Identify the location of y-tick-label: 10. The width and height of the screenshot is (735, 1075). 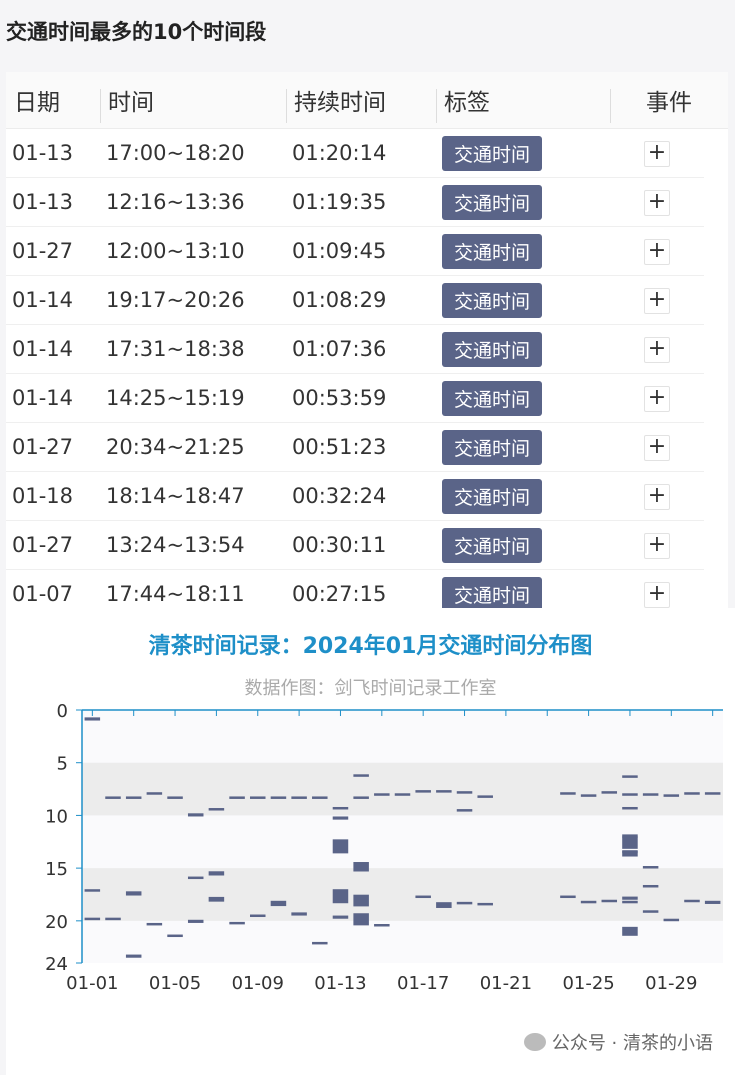
(56, 816).